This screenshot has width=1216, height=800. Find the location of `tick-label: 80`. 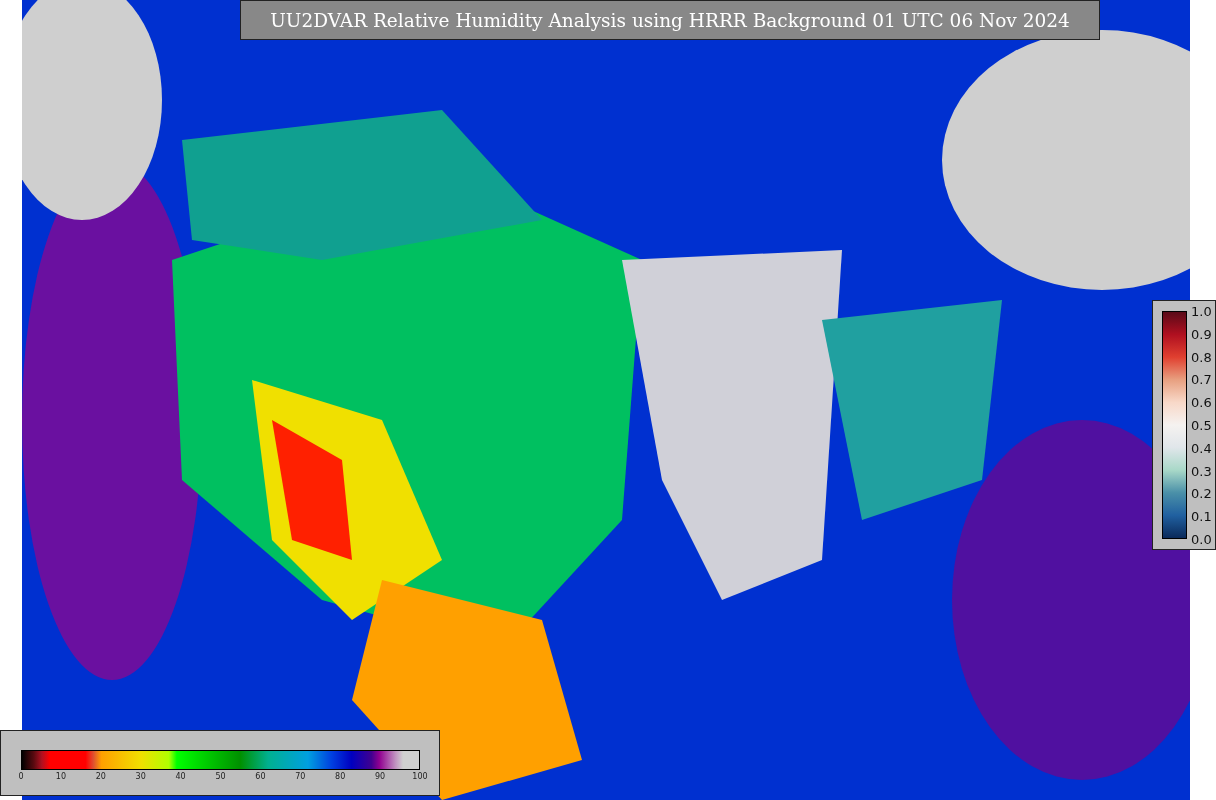

tick-label: 80 is located at coordinates (340, 776).